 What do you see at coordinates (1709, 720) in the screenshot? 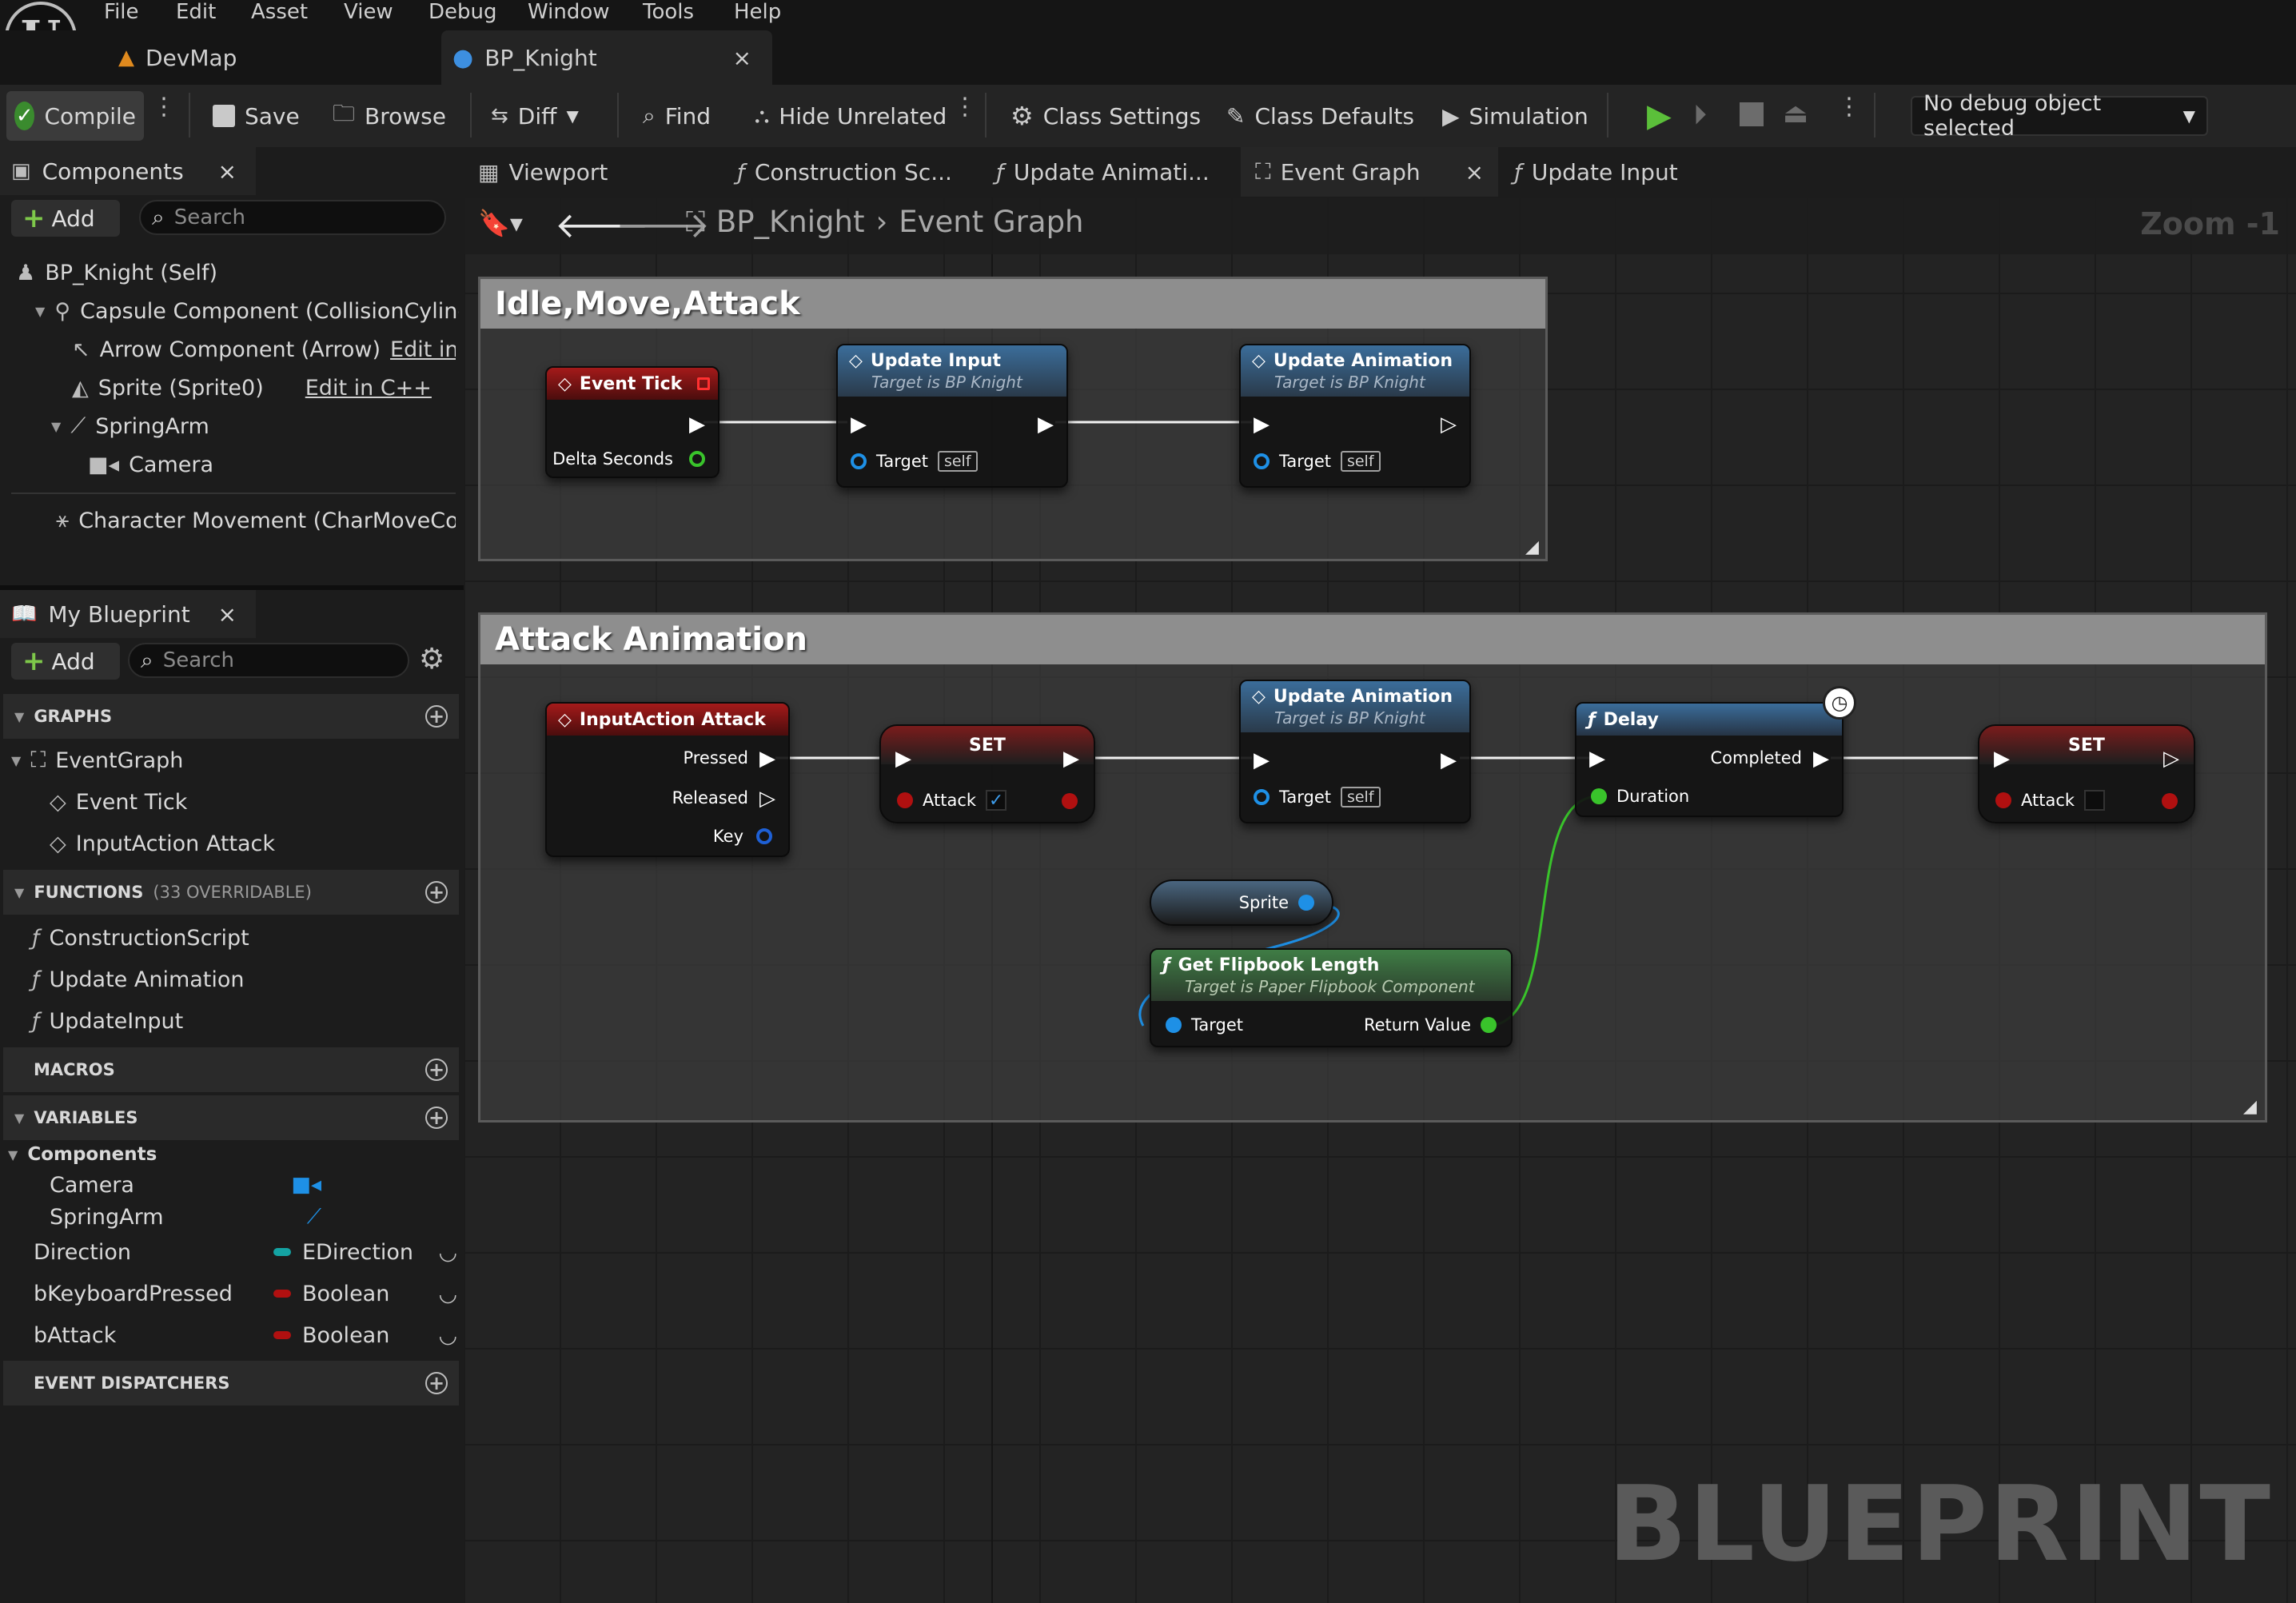
I see `node-header: ƒ Delay` at bounding box center [1709, 720].